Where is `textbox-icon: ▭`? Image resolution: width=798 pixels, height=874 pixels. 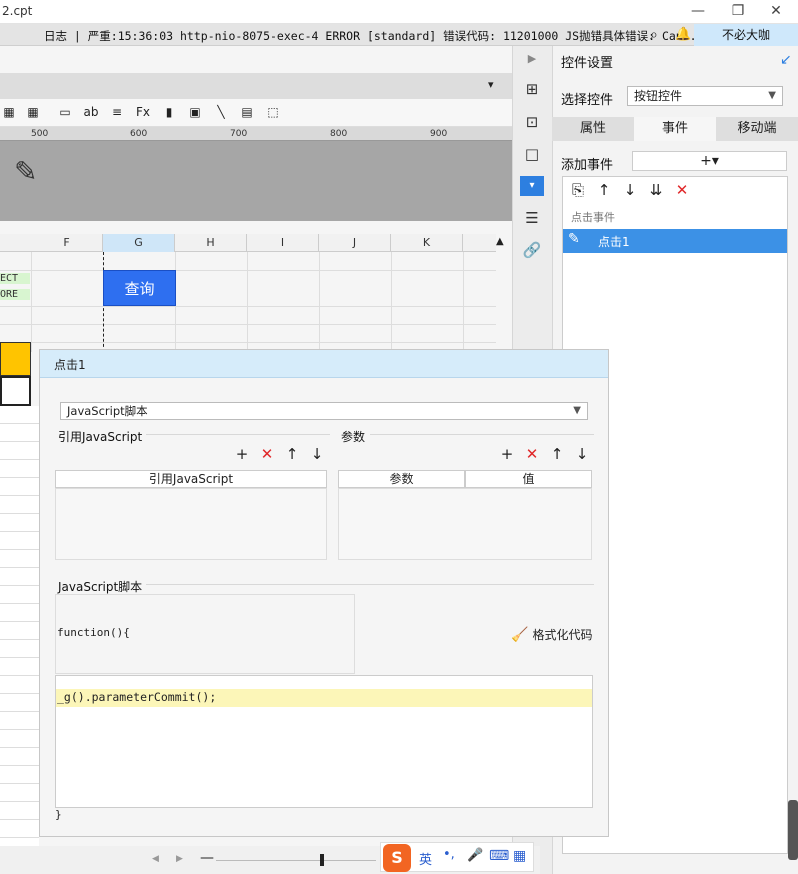
textbox-icon: ▭ is located at coordinates (65, 112).